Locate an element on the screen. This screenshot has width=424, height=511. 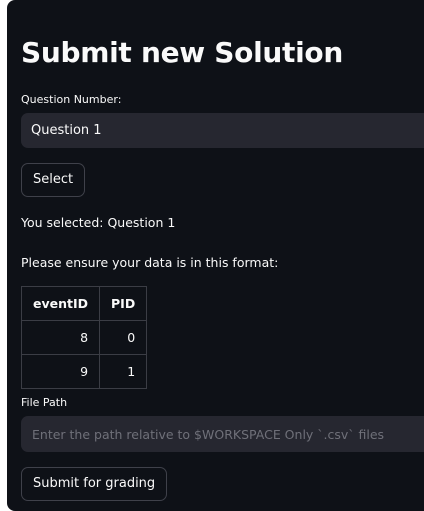
table-row: 9 1 is located at coordinates (84, 371).